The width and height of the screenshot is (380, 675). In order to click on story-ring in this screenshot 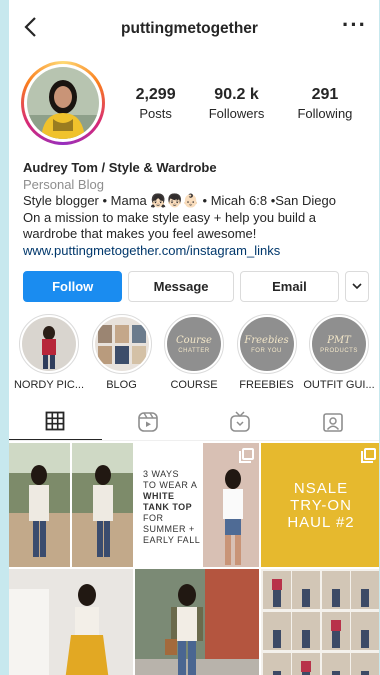, I will do `click(63, 103)`.